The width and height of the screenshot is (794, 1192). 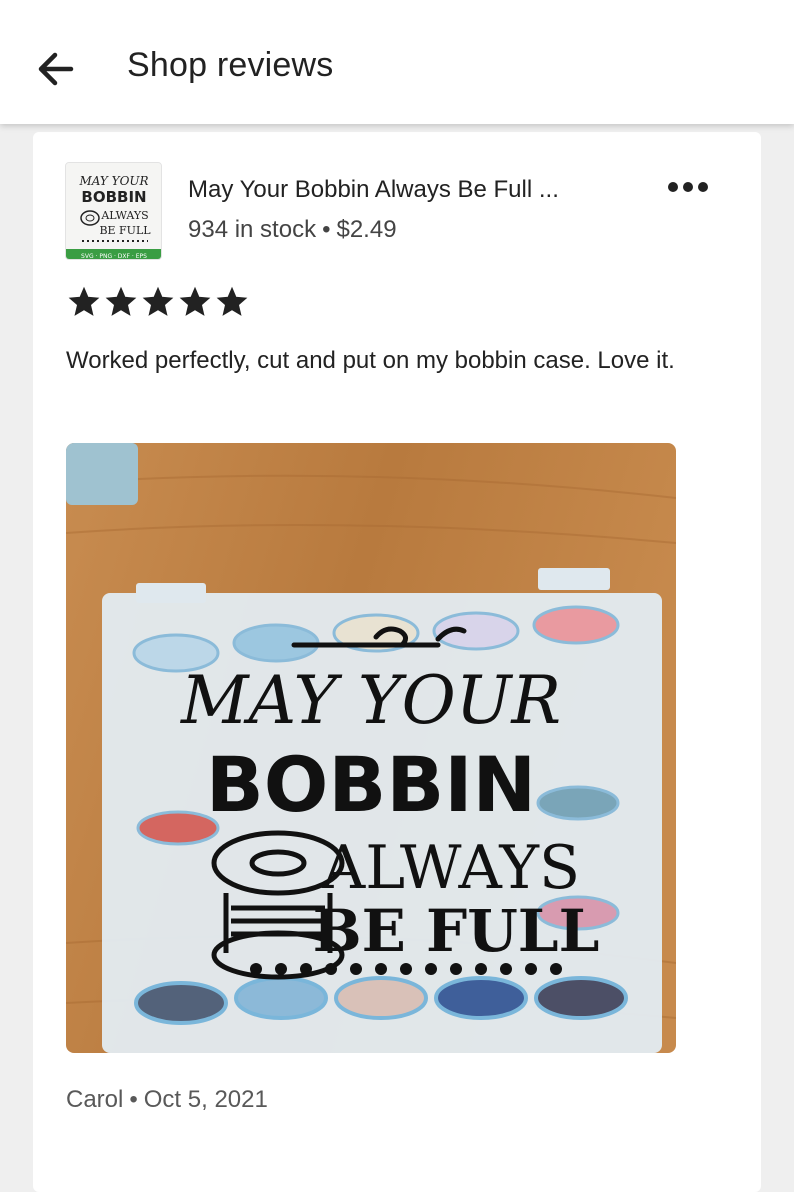 What do you see at coordinates (230, 65) in the screenshot?
I see `page-title: Shop reviews` at bounding box center [230, 65].